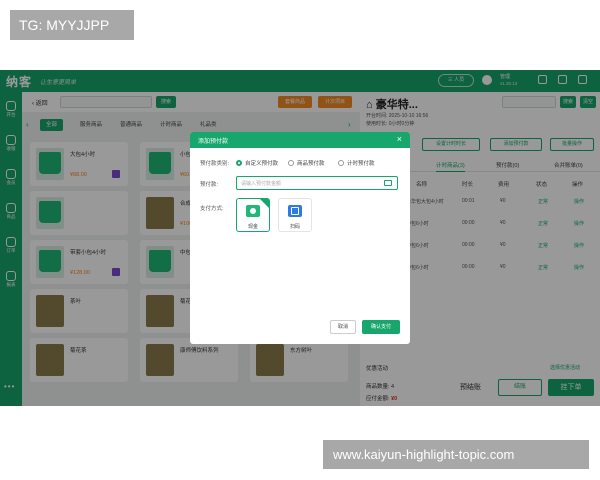 This screenshot has width=600, height=480. What do you see at coordinates (343, 327) in the screenshot?
I see `cancel-button: 取消` at bounding box center [343, 327].